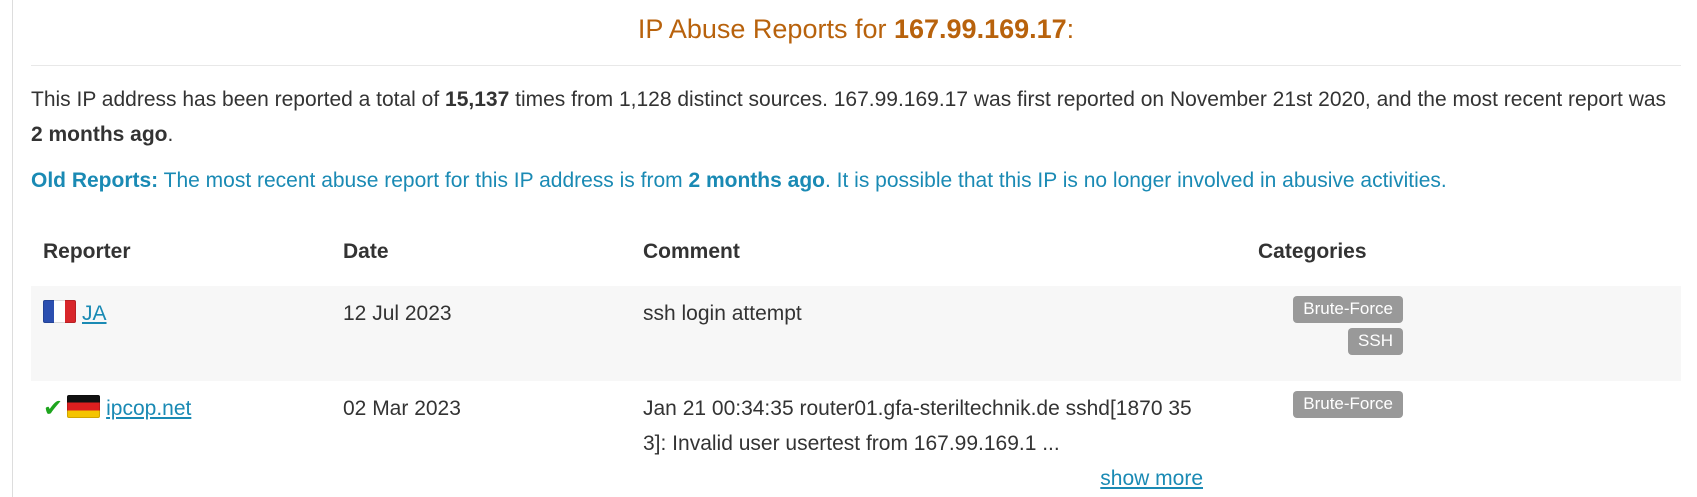 The height and width of the screenshot is (497, 1697). Describe the element at coordinates (148, 408) in the screenshot. I see `reporter-link: ipcop.net` at that location.